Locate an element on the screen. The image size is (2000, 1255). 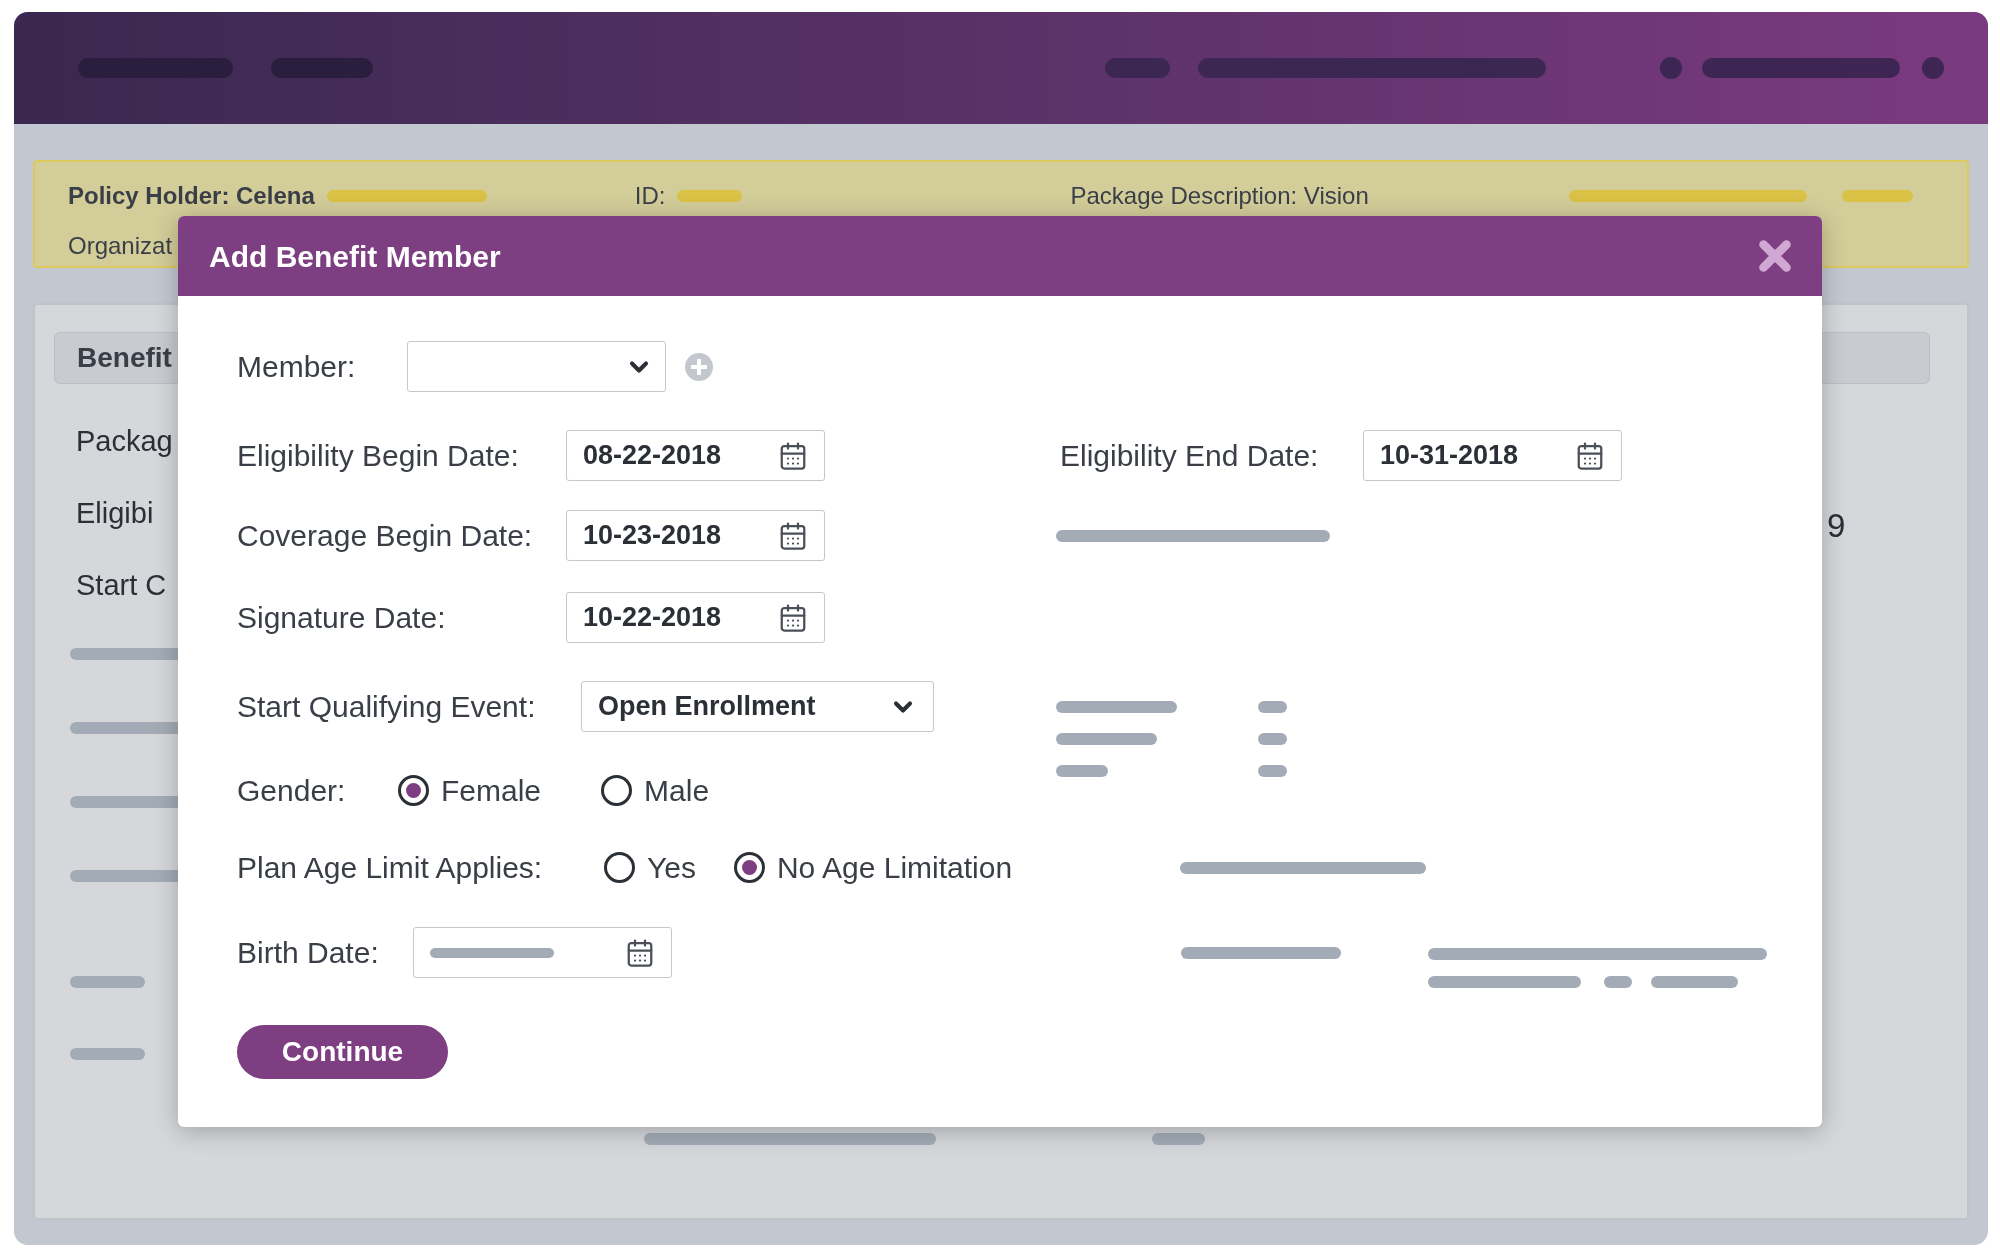
date-field: 08-22-2018 is located at coordinates (695, 455).